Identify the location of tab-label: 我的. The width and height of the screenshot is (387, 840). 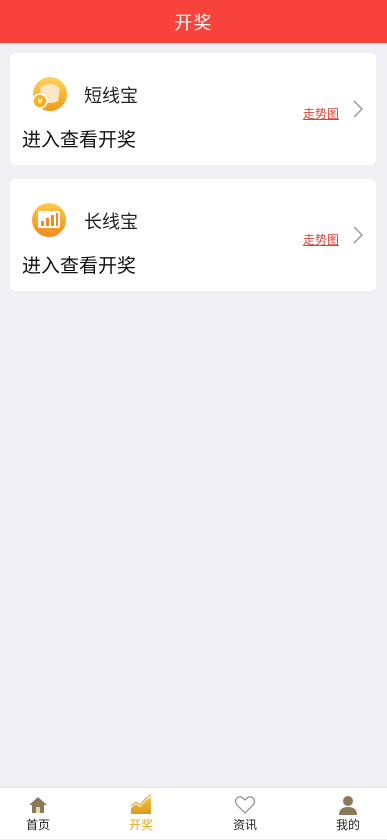
(347, 825).